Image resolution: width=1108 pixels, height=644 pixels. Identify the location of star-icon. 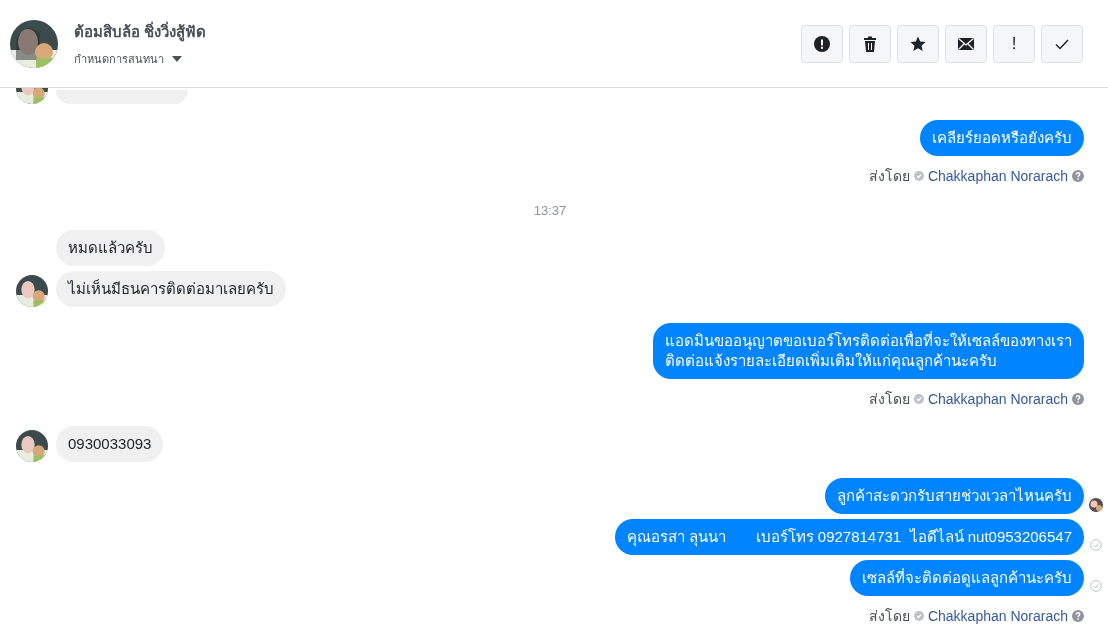
(918, 43).